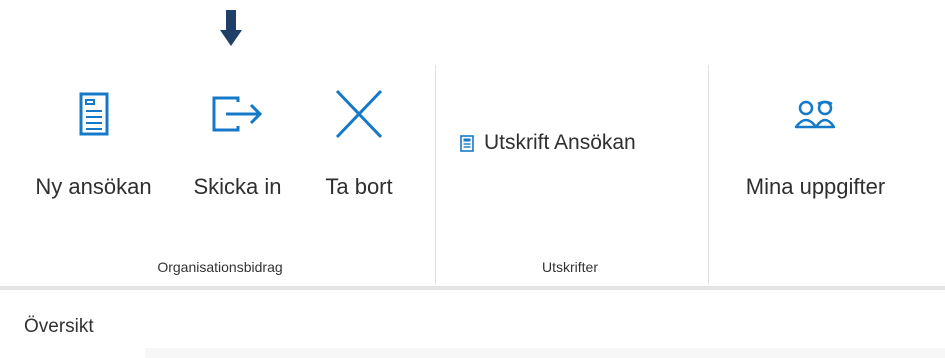  Describe the element at coordinates (237, 186) in the screenshot. I see `submit-label: Skicka in` at that location.